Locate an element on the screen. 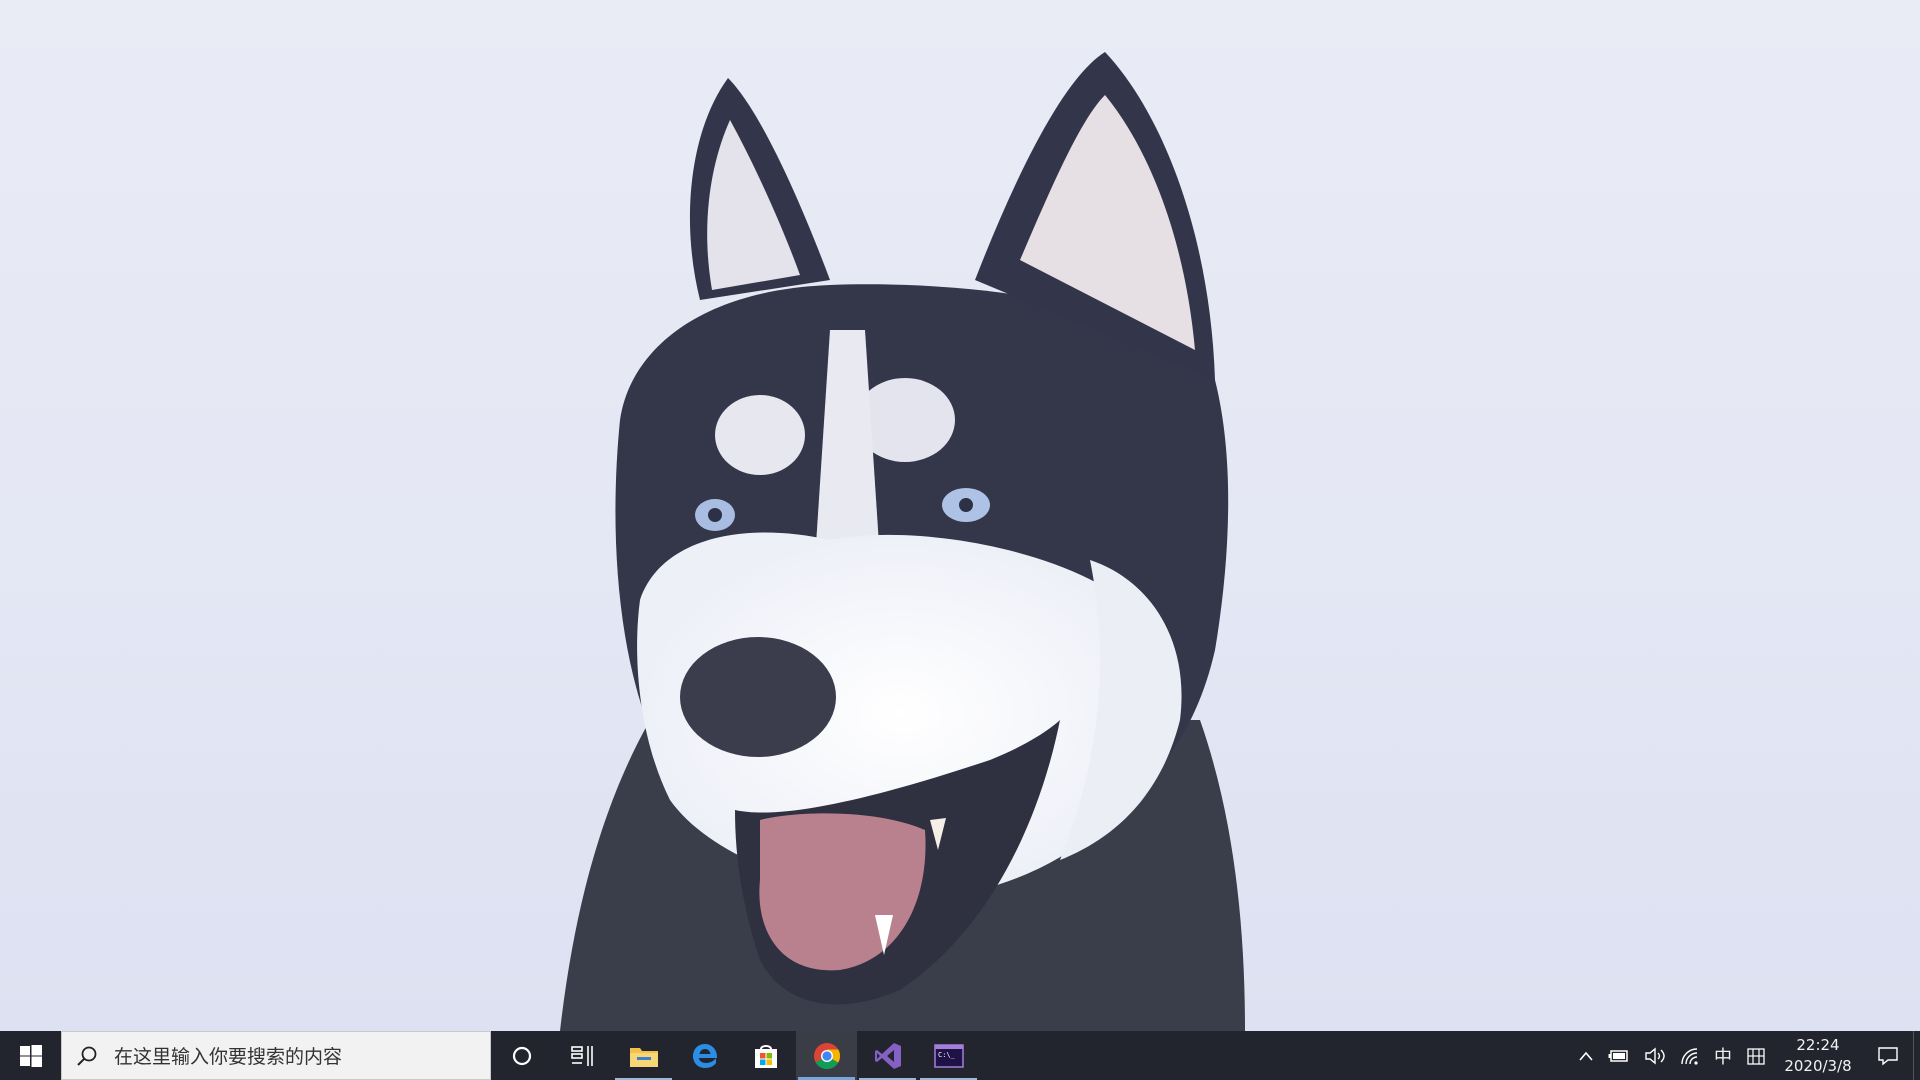  search-box: 在这里输入你要搜索的内容 is located at coordinates (276, 1055).